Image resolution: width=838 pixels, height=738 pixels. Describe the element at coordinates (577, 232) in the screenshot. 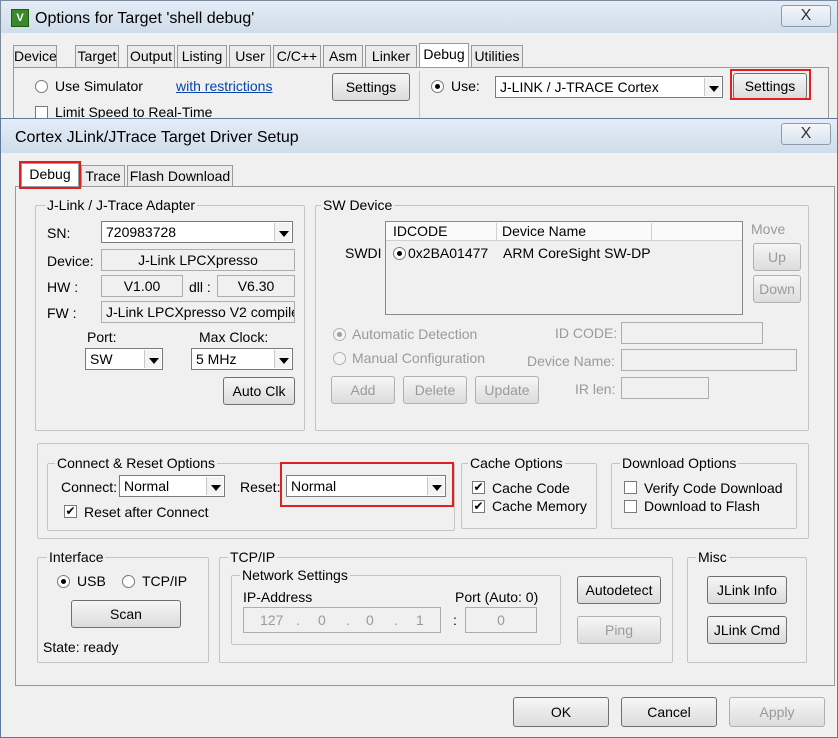

I see `col-header-device-name: Device Name` at that location.